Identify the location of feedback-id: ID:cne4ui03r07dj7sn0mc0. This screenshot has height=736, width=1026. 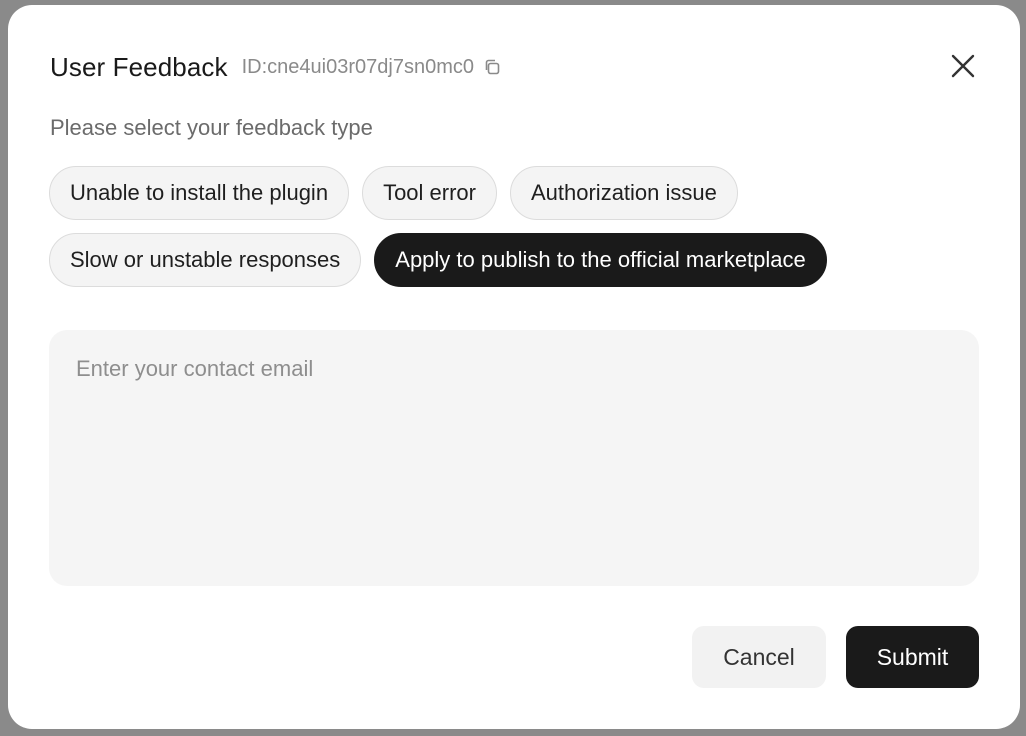
(357, 66).